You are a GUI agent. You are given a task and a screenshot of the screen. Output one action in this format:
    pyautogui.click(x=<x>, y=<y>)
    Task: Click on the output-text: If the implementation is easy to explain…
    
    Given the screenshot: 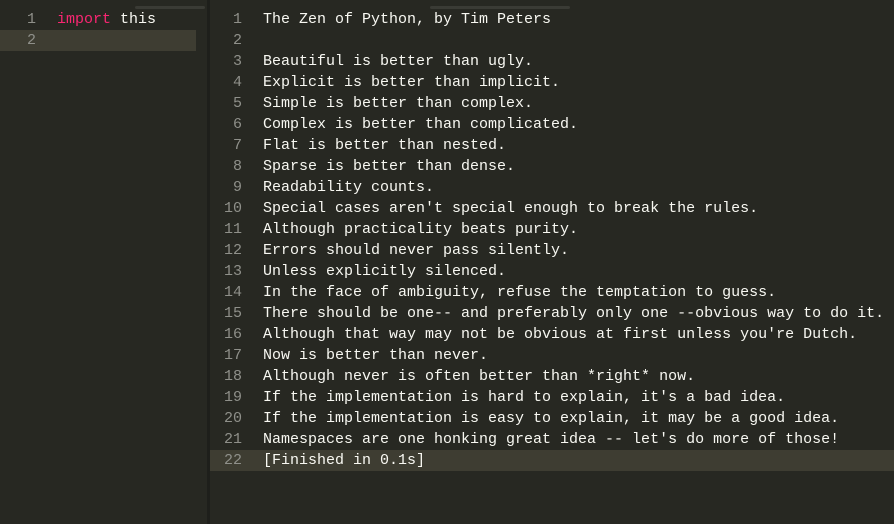 What is the action you would take?
    pyautogui.click(x=551, y=418)
    